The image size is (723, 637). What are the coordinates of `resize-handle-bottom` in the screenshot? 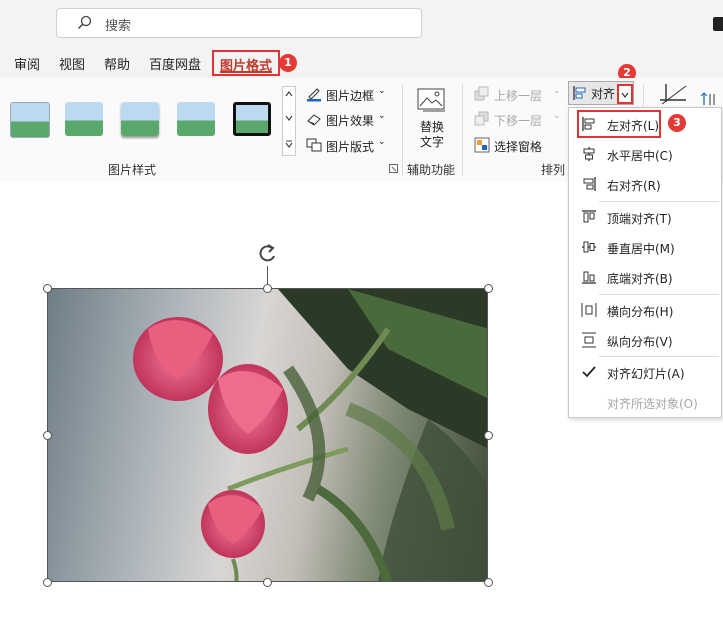 It's located at (267, 582).